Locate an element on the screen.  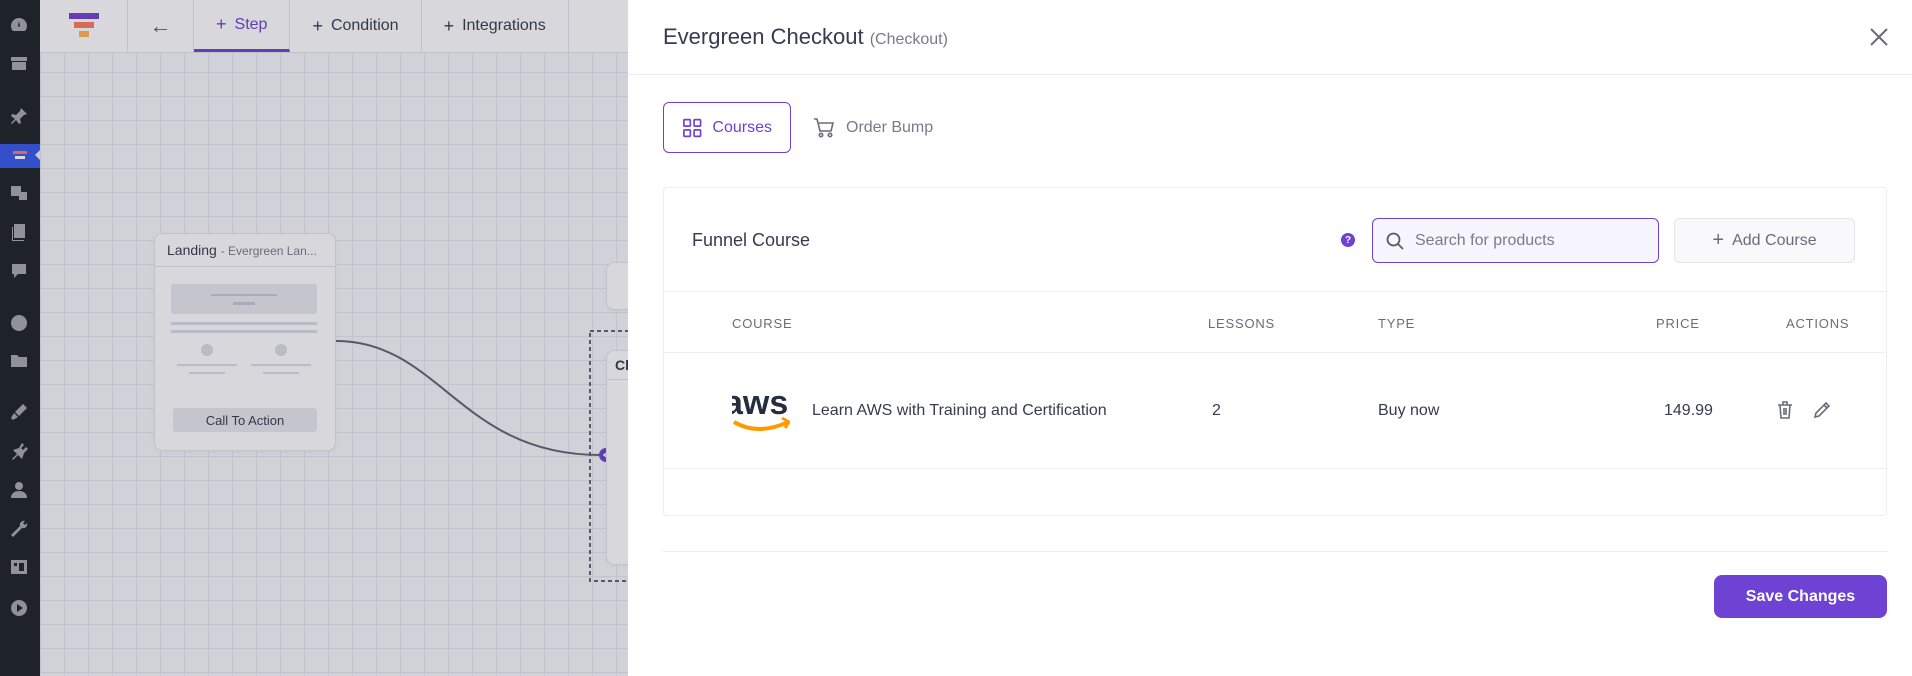
add-course-label: Add Course is located at coordinates (1774, 240).